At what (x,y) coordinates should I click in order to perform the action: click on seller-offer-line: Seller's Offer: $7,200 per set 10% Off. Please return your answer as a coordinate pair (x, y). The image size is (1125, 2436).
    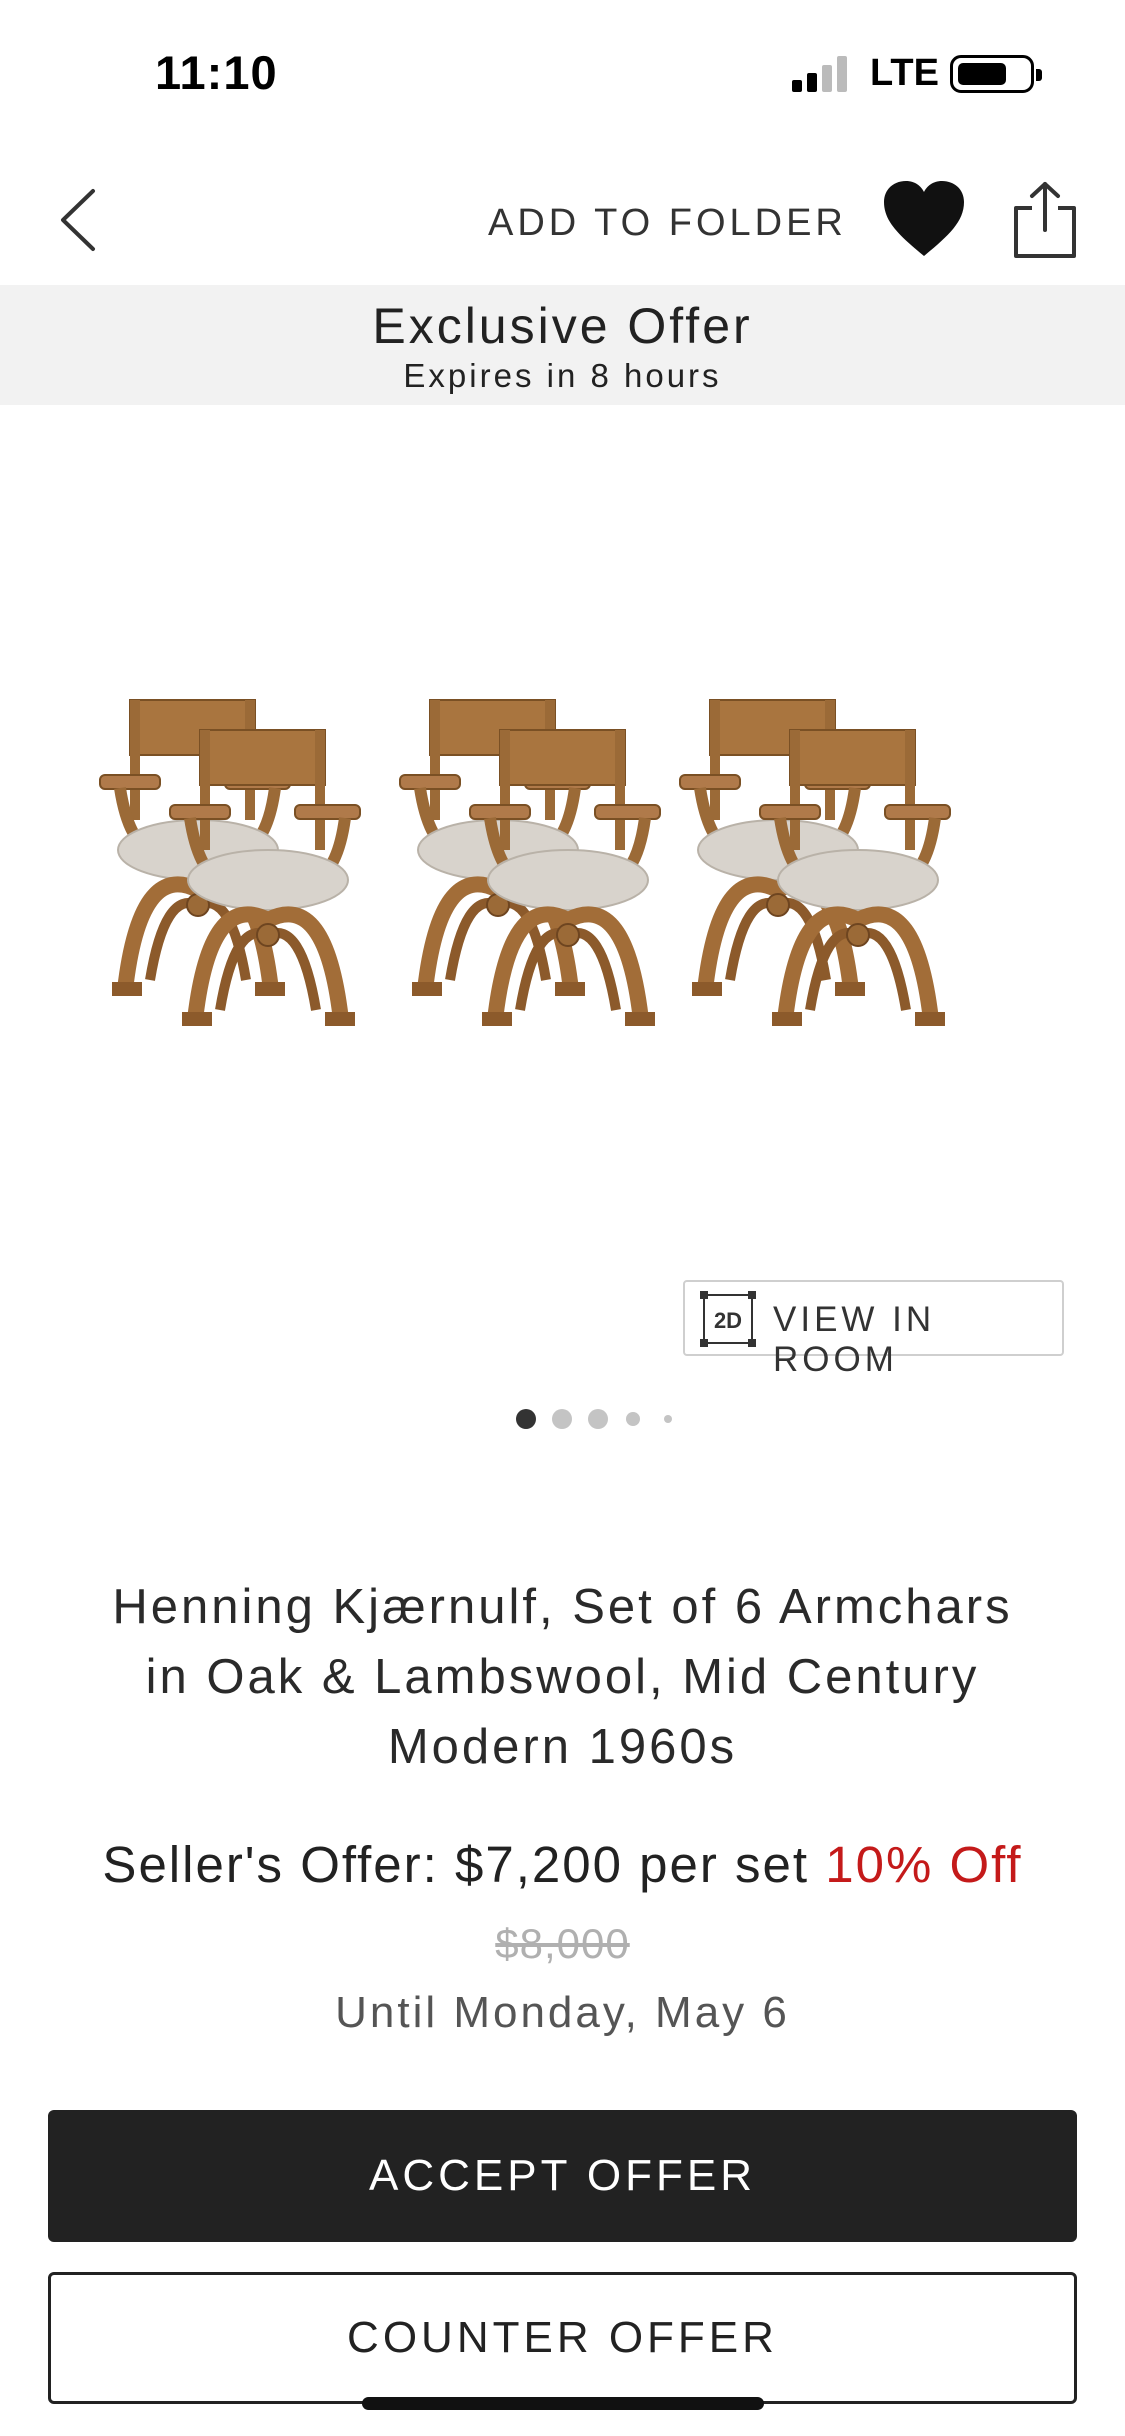
    Looking at the image, I should click on (562, 1864).